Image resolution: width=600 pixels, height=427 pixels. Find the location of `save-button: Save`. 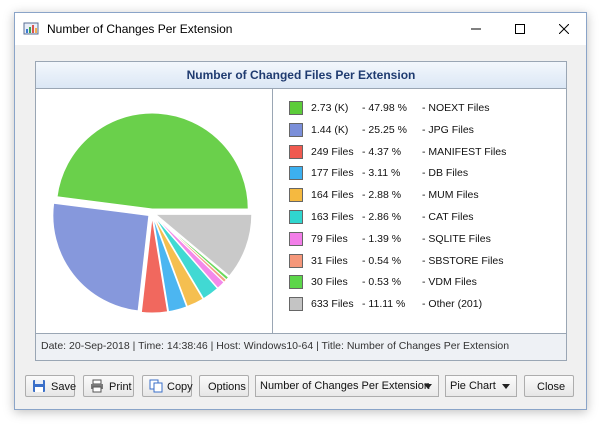

save-button: Save is located at coordinates (51, 386).